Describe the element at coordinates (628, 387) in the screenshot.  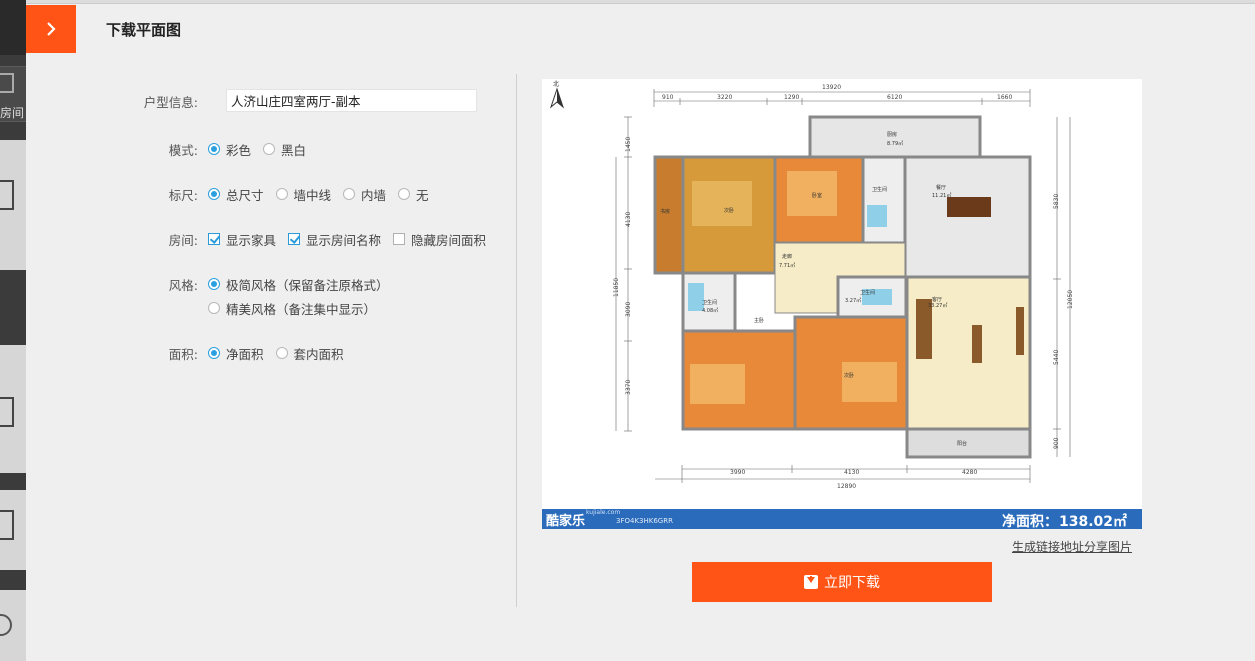
I see `dim-label: 3370` at that location.